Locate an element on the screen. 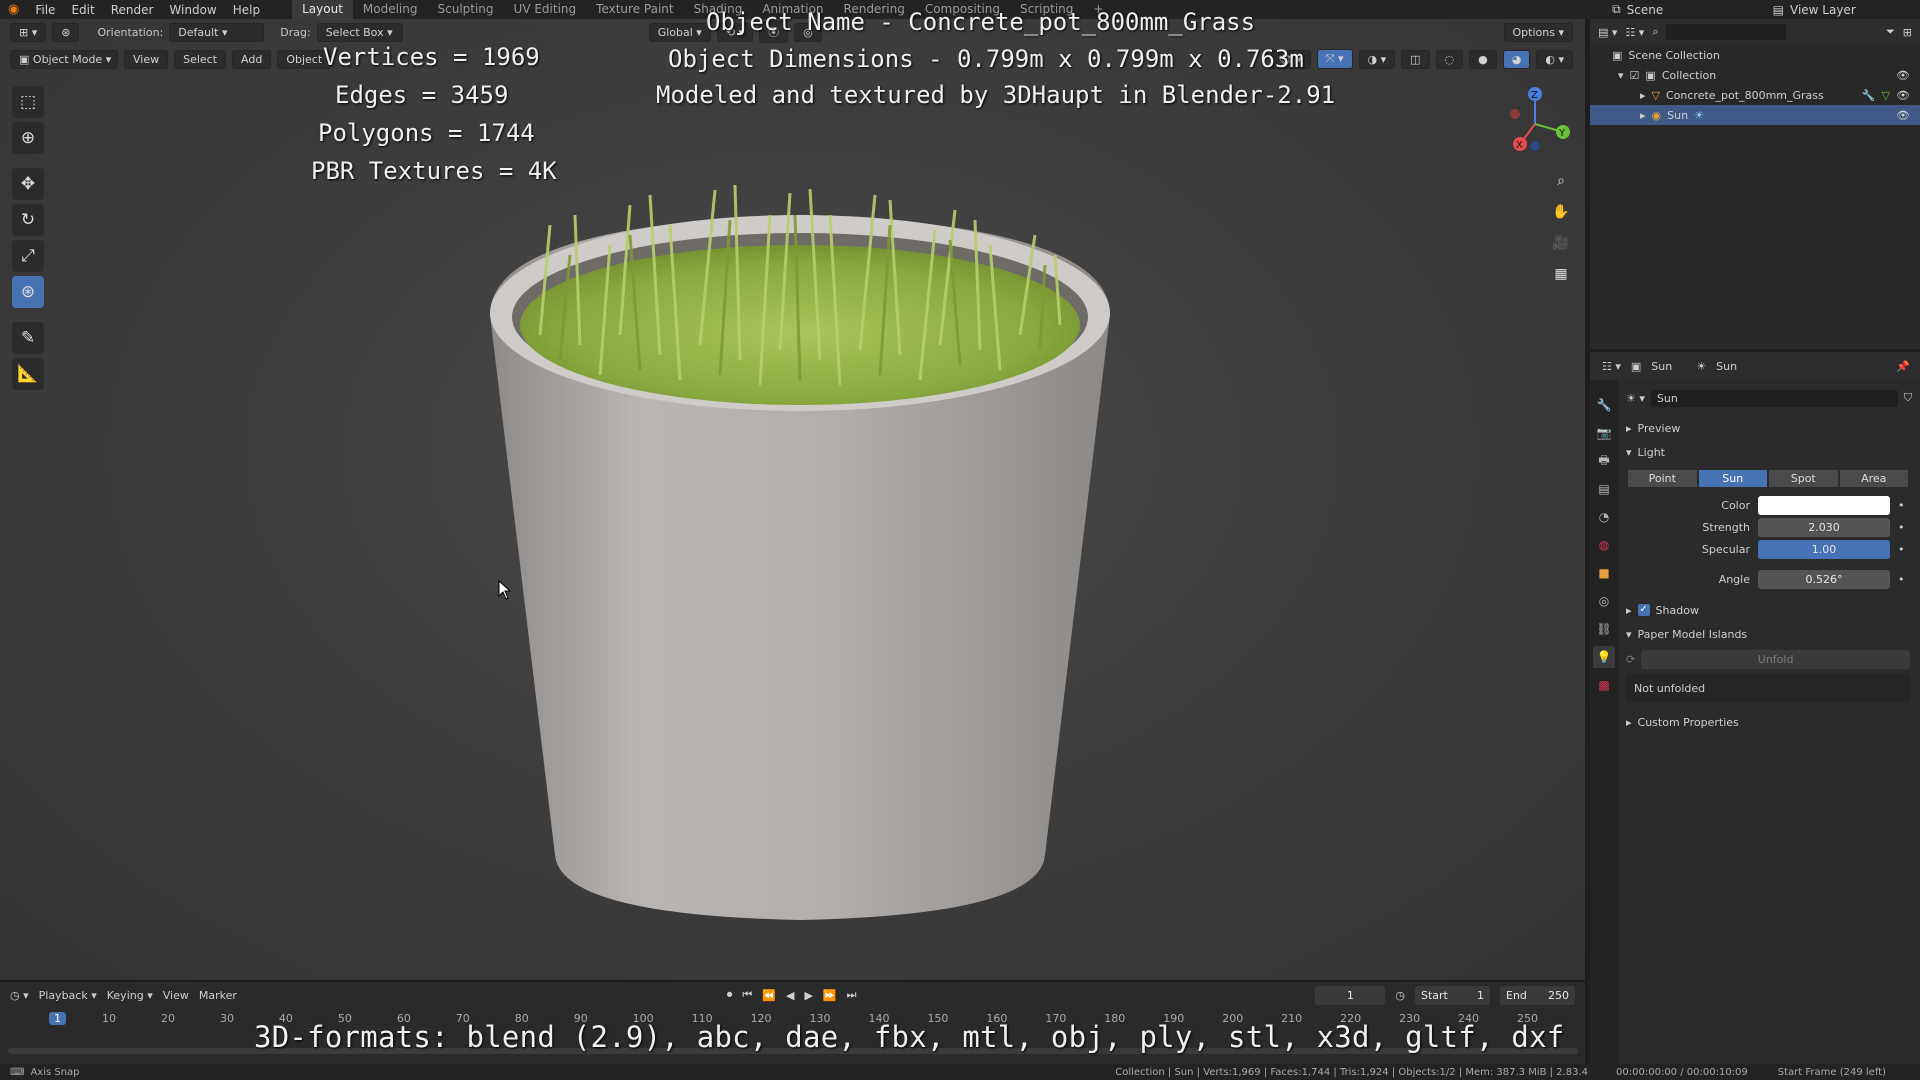 The width and height of the screenshot is (1920, 1080). outliner-search-input is located at coordinates (1726, 32).